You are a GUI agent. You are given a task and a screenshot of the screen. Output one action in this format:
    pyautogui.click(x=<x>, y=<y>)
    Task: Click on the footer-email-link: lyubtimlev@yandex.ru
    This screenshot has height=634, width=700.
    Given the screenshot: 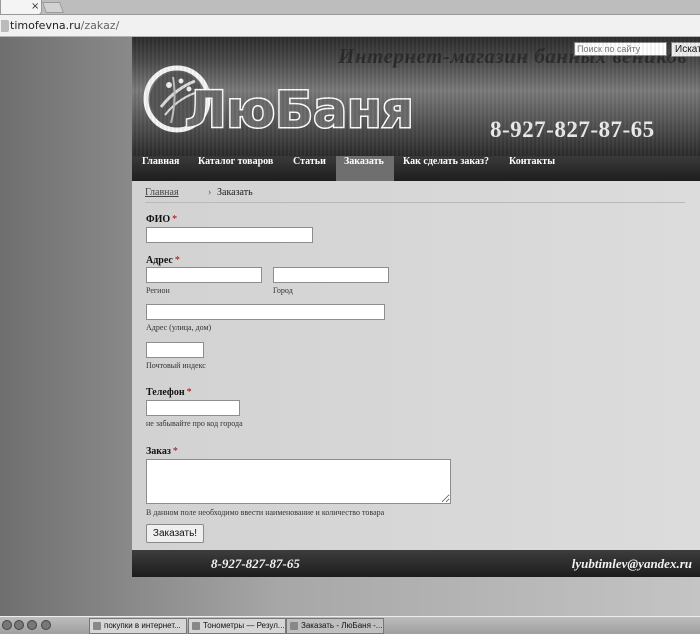 What is the action you would take?
    pyautogui.click(x=632, y=564)
    